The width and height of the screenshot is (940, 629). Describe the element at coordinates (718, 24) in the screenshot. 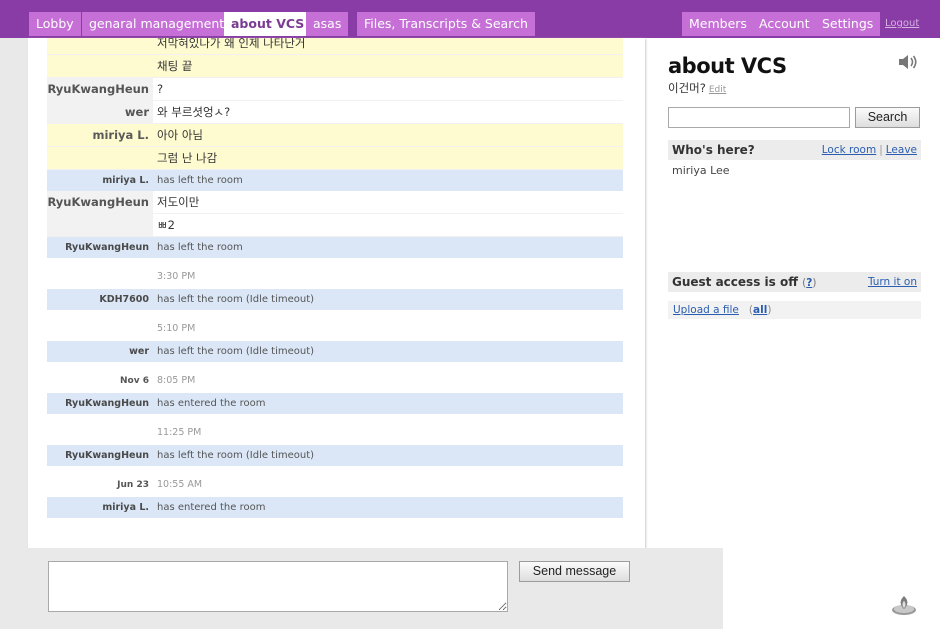

I see `members-link: Members` at that location.